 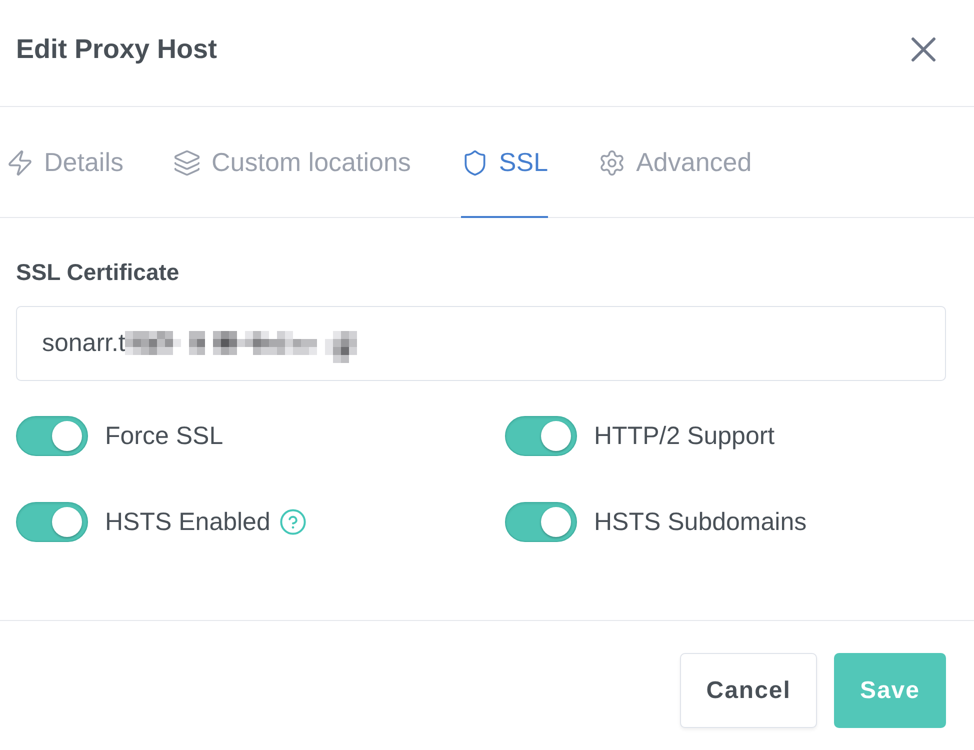 I want to click on switch-label: HSTS Enabled, so click(x=187, y=522).